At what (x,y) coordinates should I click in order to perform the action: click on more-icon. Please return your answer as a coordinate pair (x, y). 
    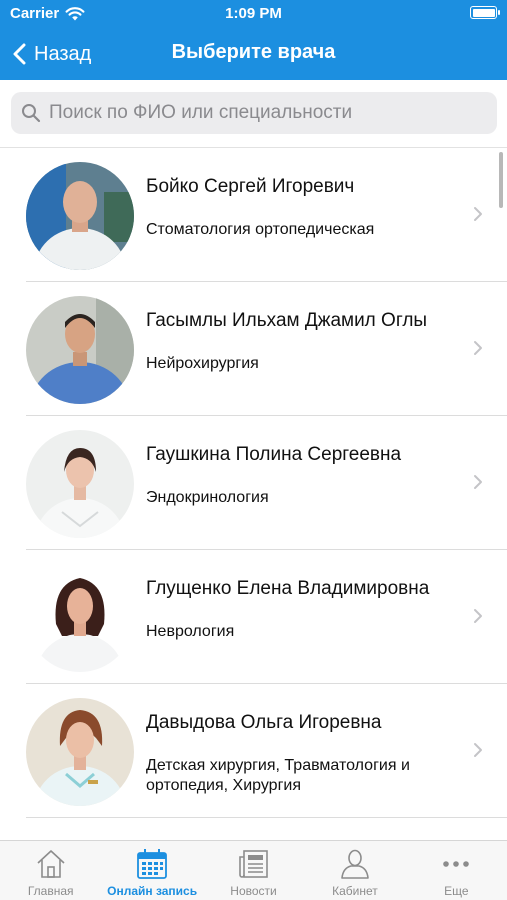
    Looking at the image, I should click on (456, 864).